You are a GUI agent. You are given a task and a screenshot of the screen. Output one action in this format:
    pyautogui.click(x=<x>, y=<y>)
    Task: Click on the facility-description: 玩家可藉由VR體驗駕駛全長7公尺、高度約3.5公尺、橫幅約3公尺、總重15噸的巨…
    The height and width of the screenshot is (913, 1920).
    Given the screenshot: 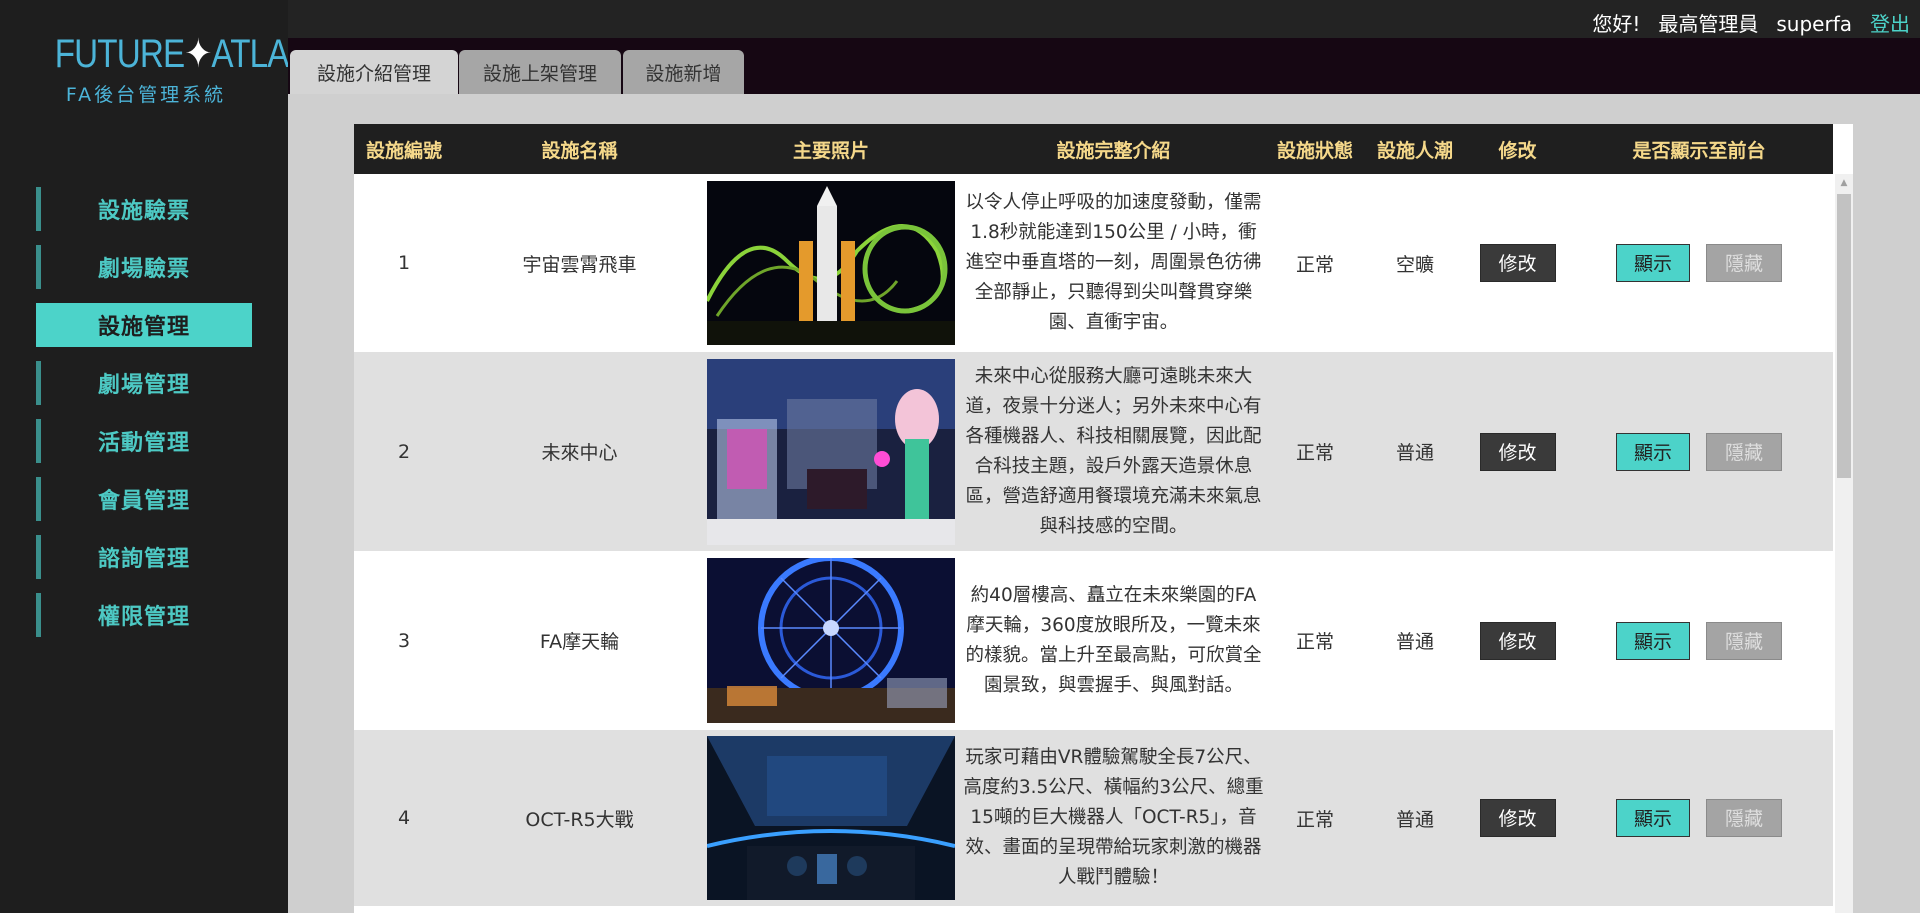 What is the action you would take?
    pyautogui.click(x=1113, y=817)
    